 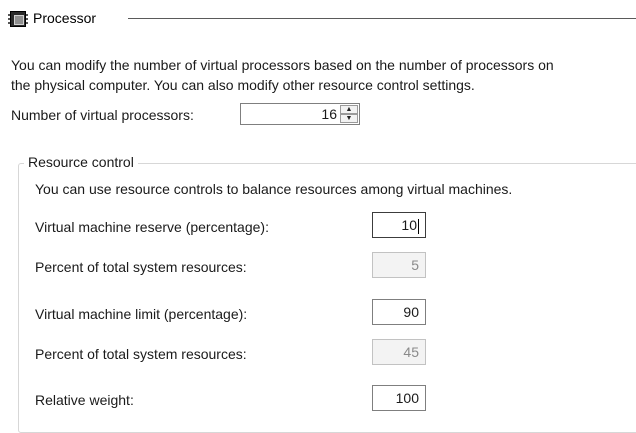 I want to click on relative-weight-label: Relative weight:, so click(x=84, y=400).